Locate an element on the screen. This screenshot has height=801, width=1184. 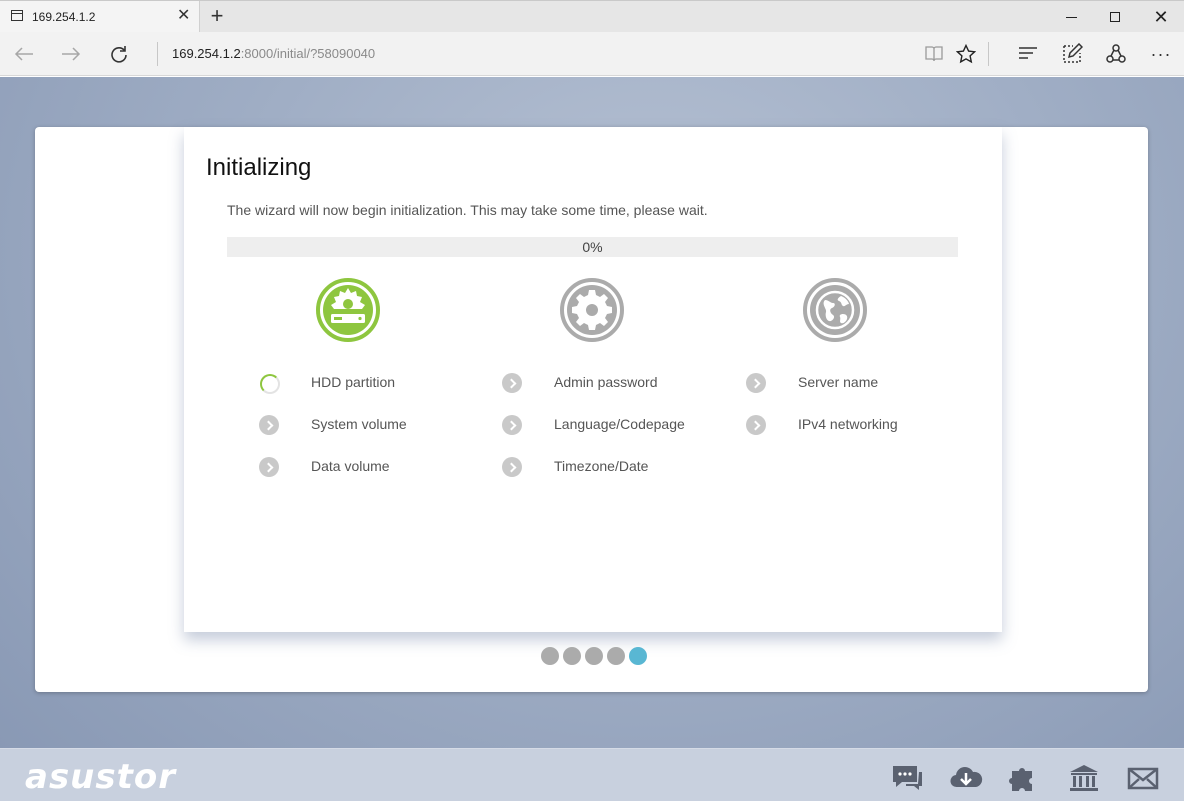
wizard-pager is located at coordinates (594, 656).